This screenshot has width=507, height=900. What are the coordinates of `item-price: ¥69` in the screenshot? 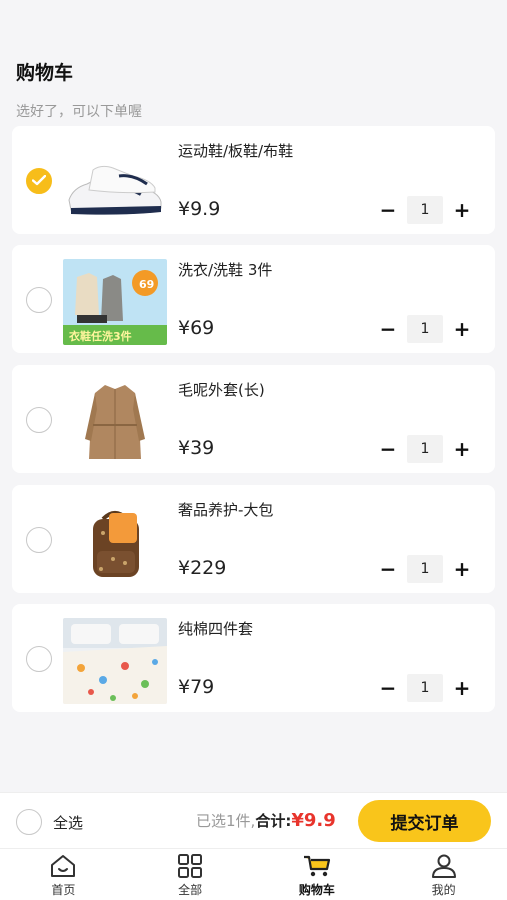 It's located at (196, 328).